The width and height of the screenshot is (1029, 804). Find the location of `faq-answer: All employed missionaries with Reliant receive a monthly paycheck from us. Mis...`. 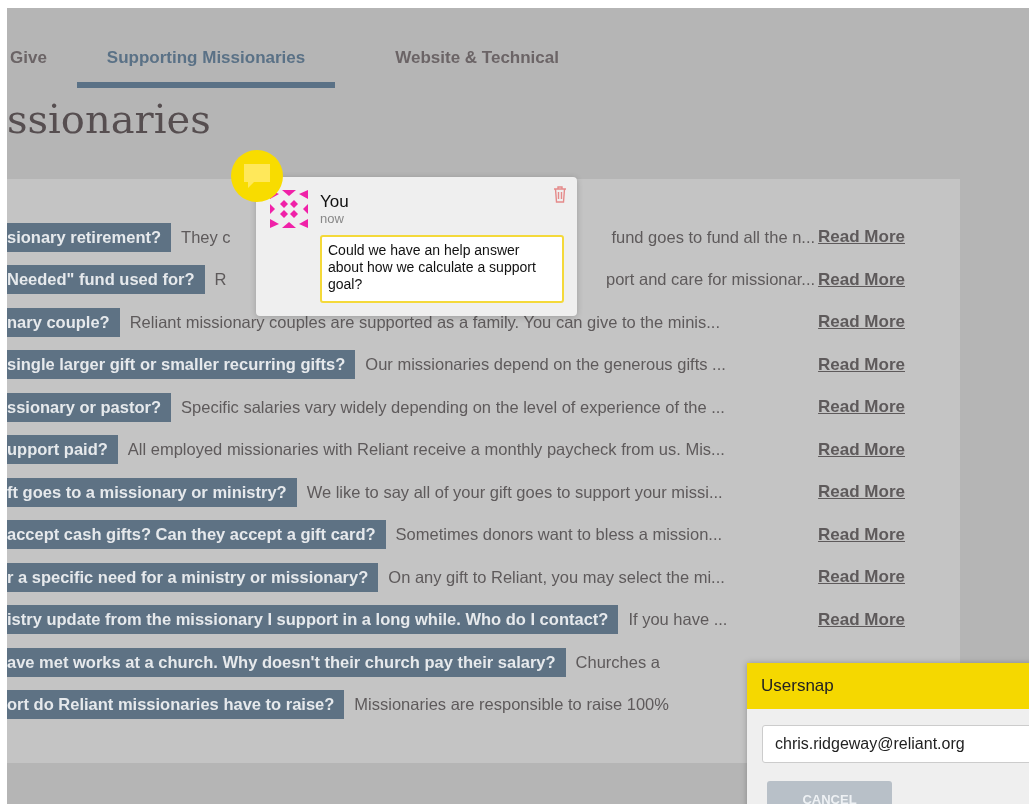

faq-answer: All employed missionaries with Reliant receive a monthly paycheck from us. Mis... is located at coordinates (426, 450).